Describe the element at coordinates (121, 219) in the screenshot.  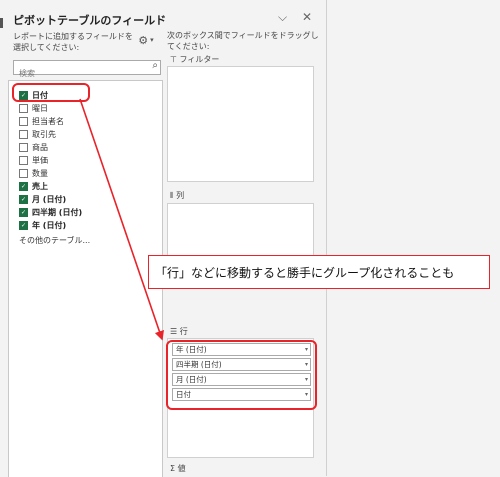
I see `callout-arrow` at that location.